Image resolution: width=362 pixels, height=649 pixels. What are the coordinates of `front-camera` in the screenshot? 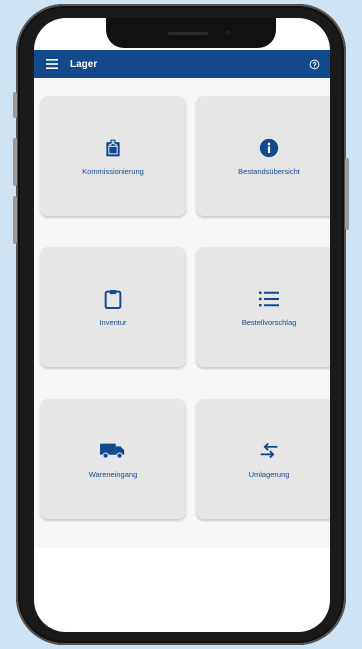 It's located at (228, 32).